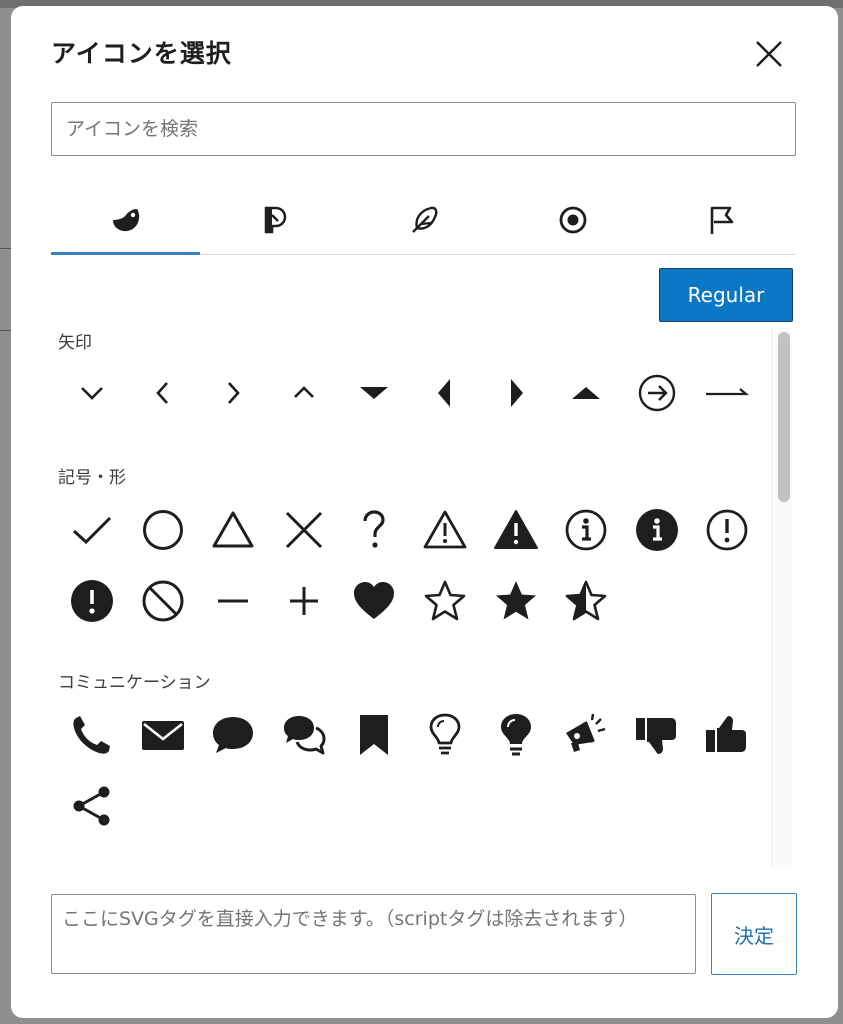  I want to click on plus-icon, so click(304, 601).